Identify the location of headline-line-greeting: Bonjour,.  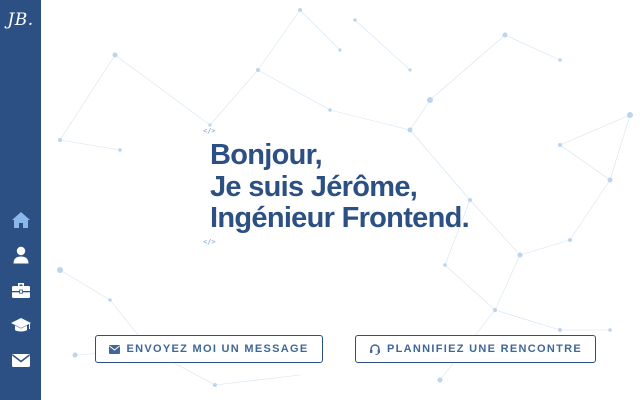
(266, 155).